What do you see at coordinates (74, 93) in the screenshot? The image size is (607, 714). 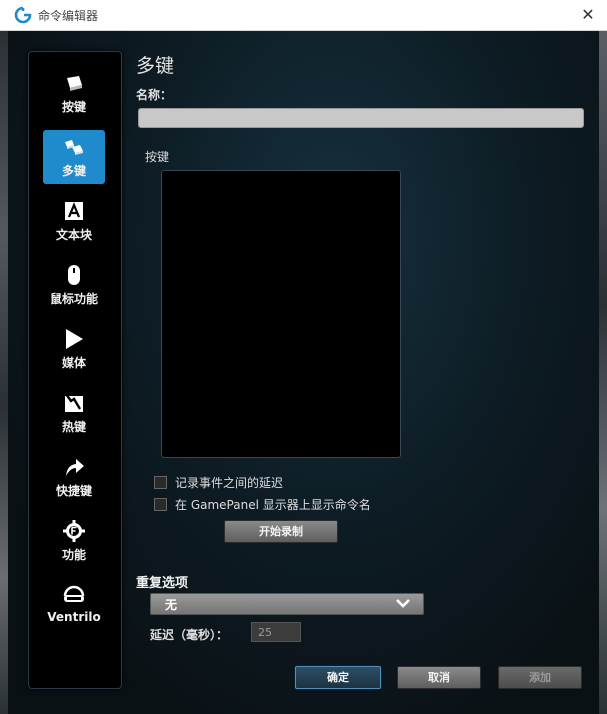 I see `sidebar-item-keystroke: 按键` at bounding box center [74, 93].